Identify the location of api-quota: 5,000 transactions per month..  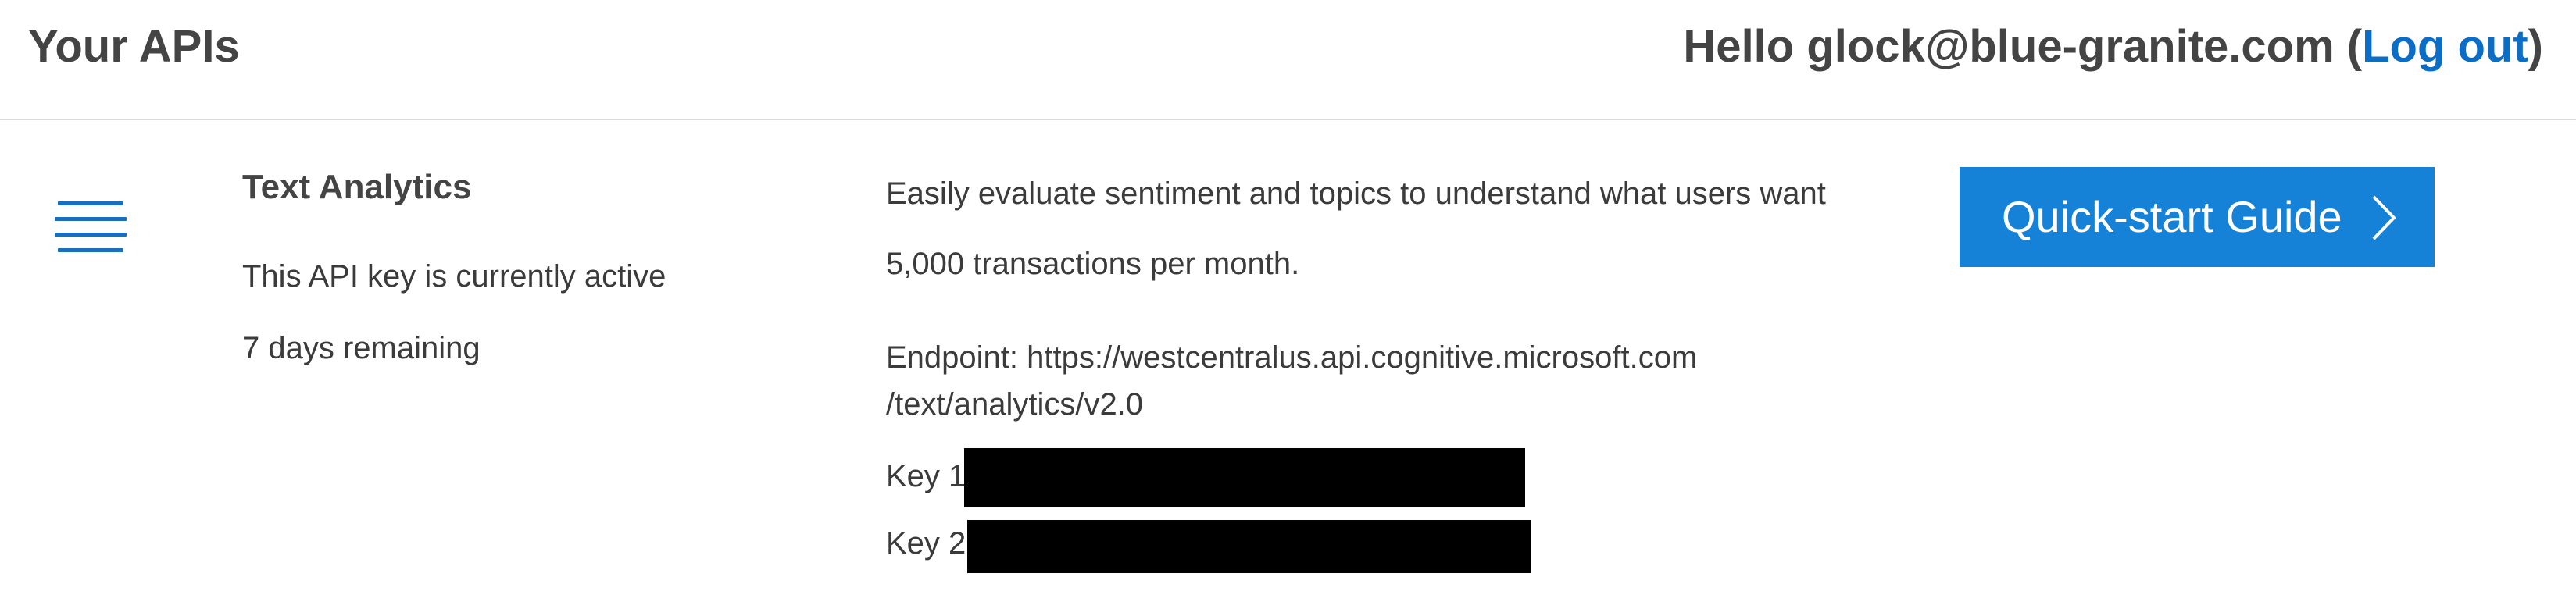
(1093, 264).